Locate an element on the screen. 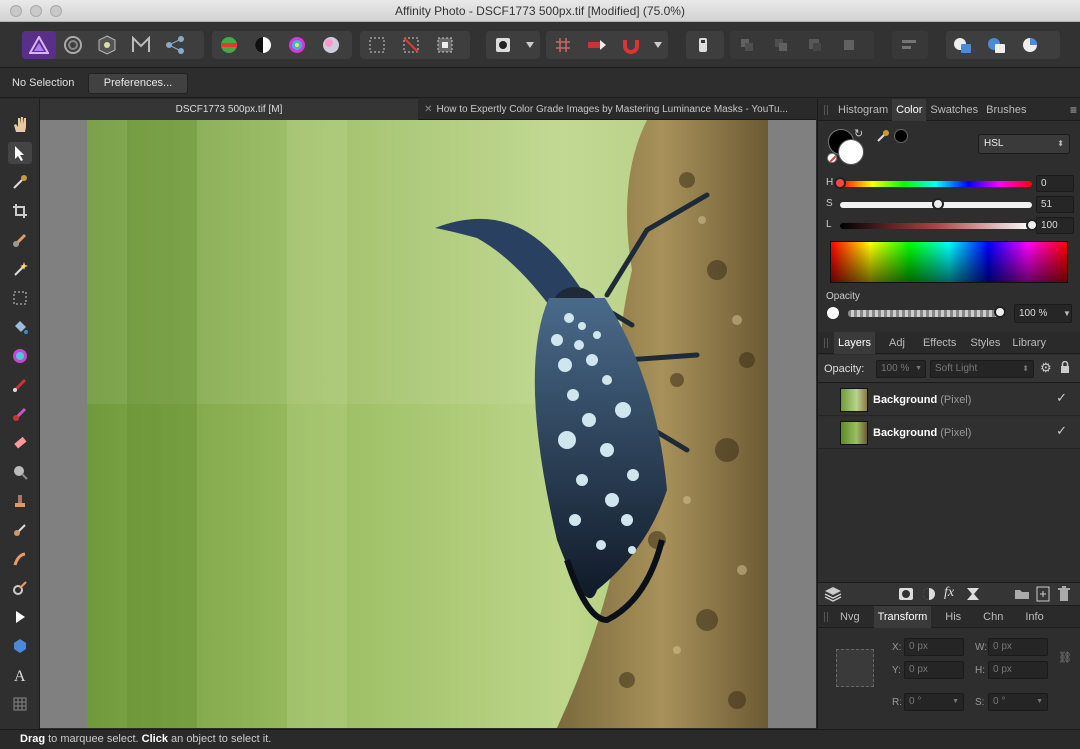 This screenshot has width=1080, height=749. hand-tool-icon is located at coordinates (20, 124).